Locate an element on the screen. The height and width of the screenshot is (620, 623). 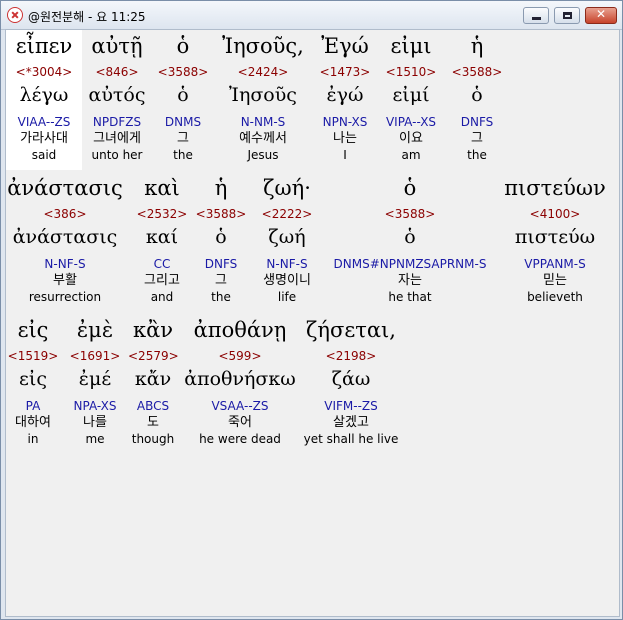
strong-number: <1510> is located at coordinates (411, 72).